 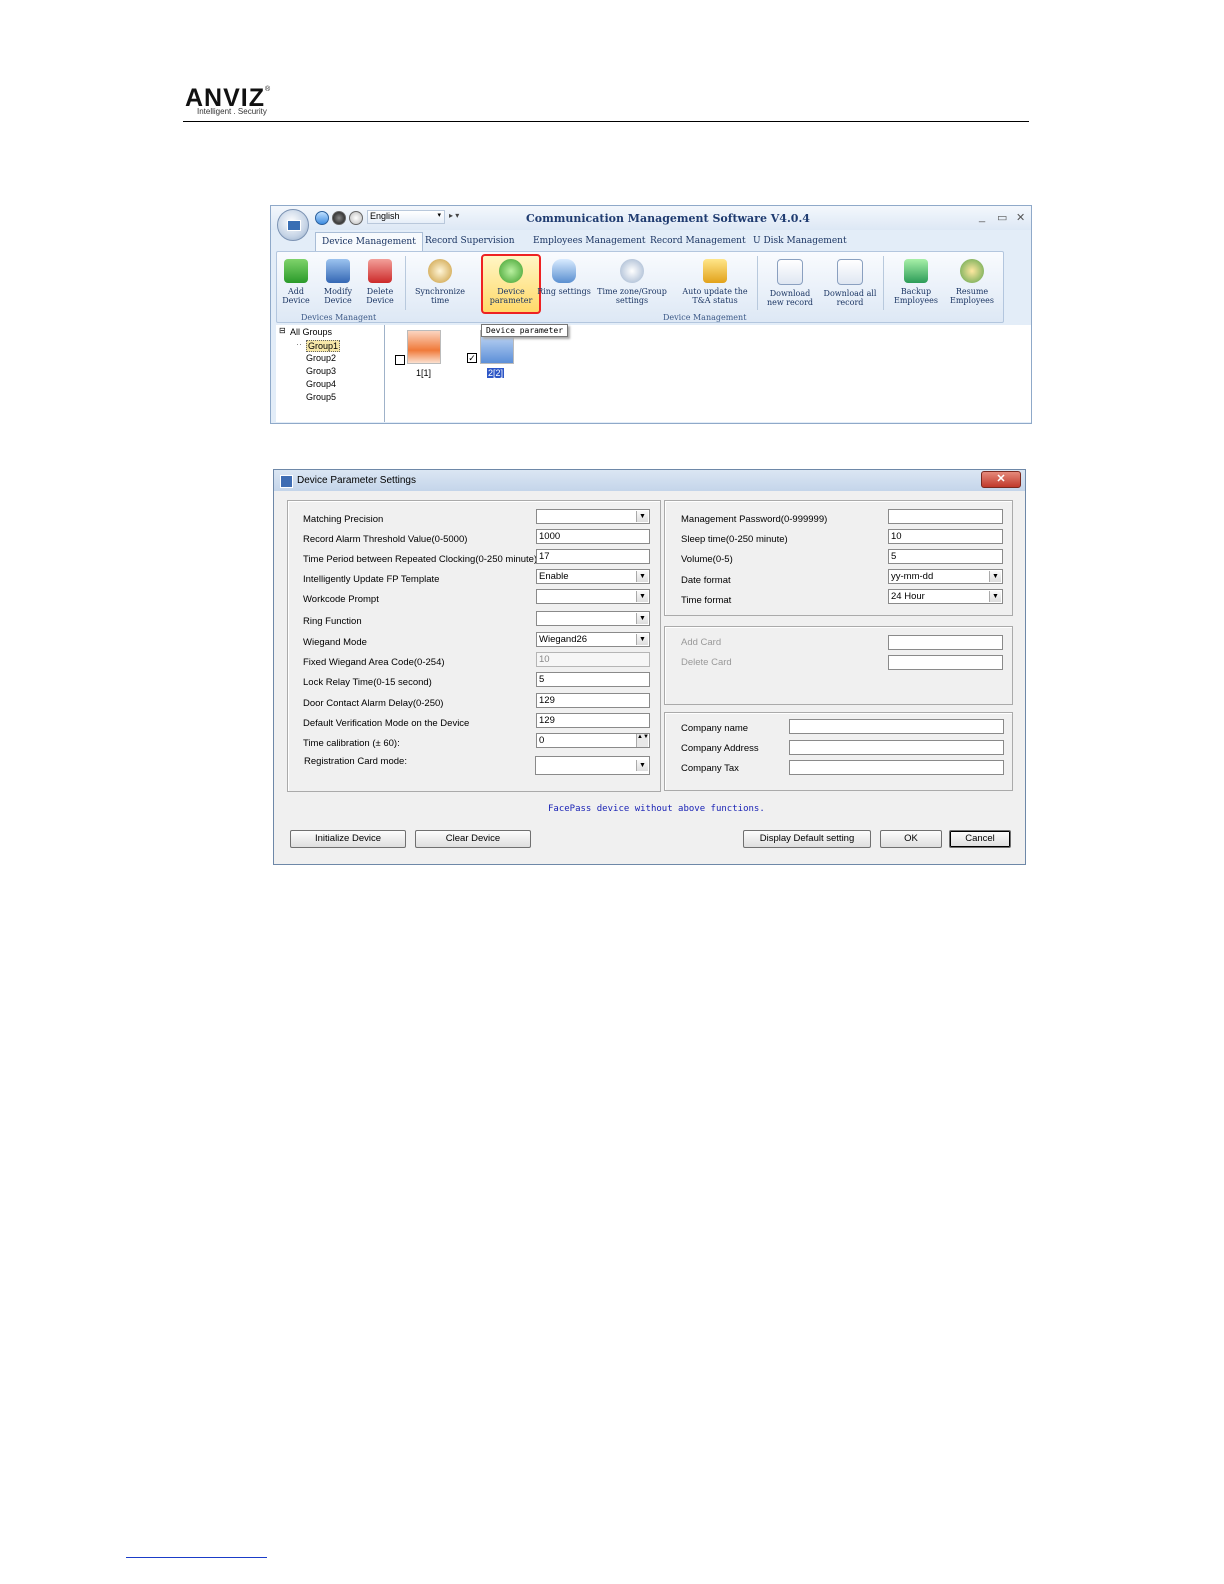 What do you see at coordinates (593, 556) in the screenshot?
I see `repeated-clocking-input: 17` at bounding box center [593, 556].